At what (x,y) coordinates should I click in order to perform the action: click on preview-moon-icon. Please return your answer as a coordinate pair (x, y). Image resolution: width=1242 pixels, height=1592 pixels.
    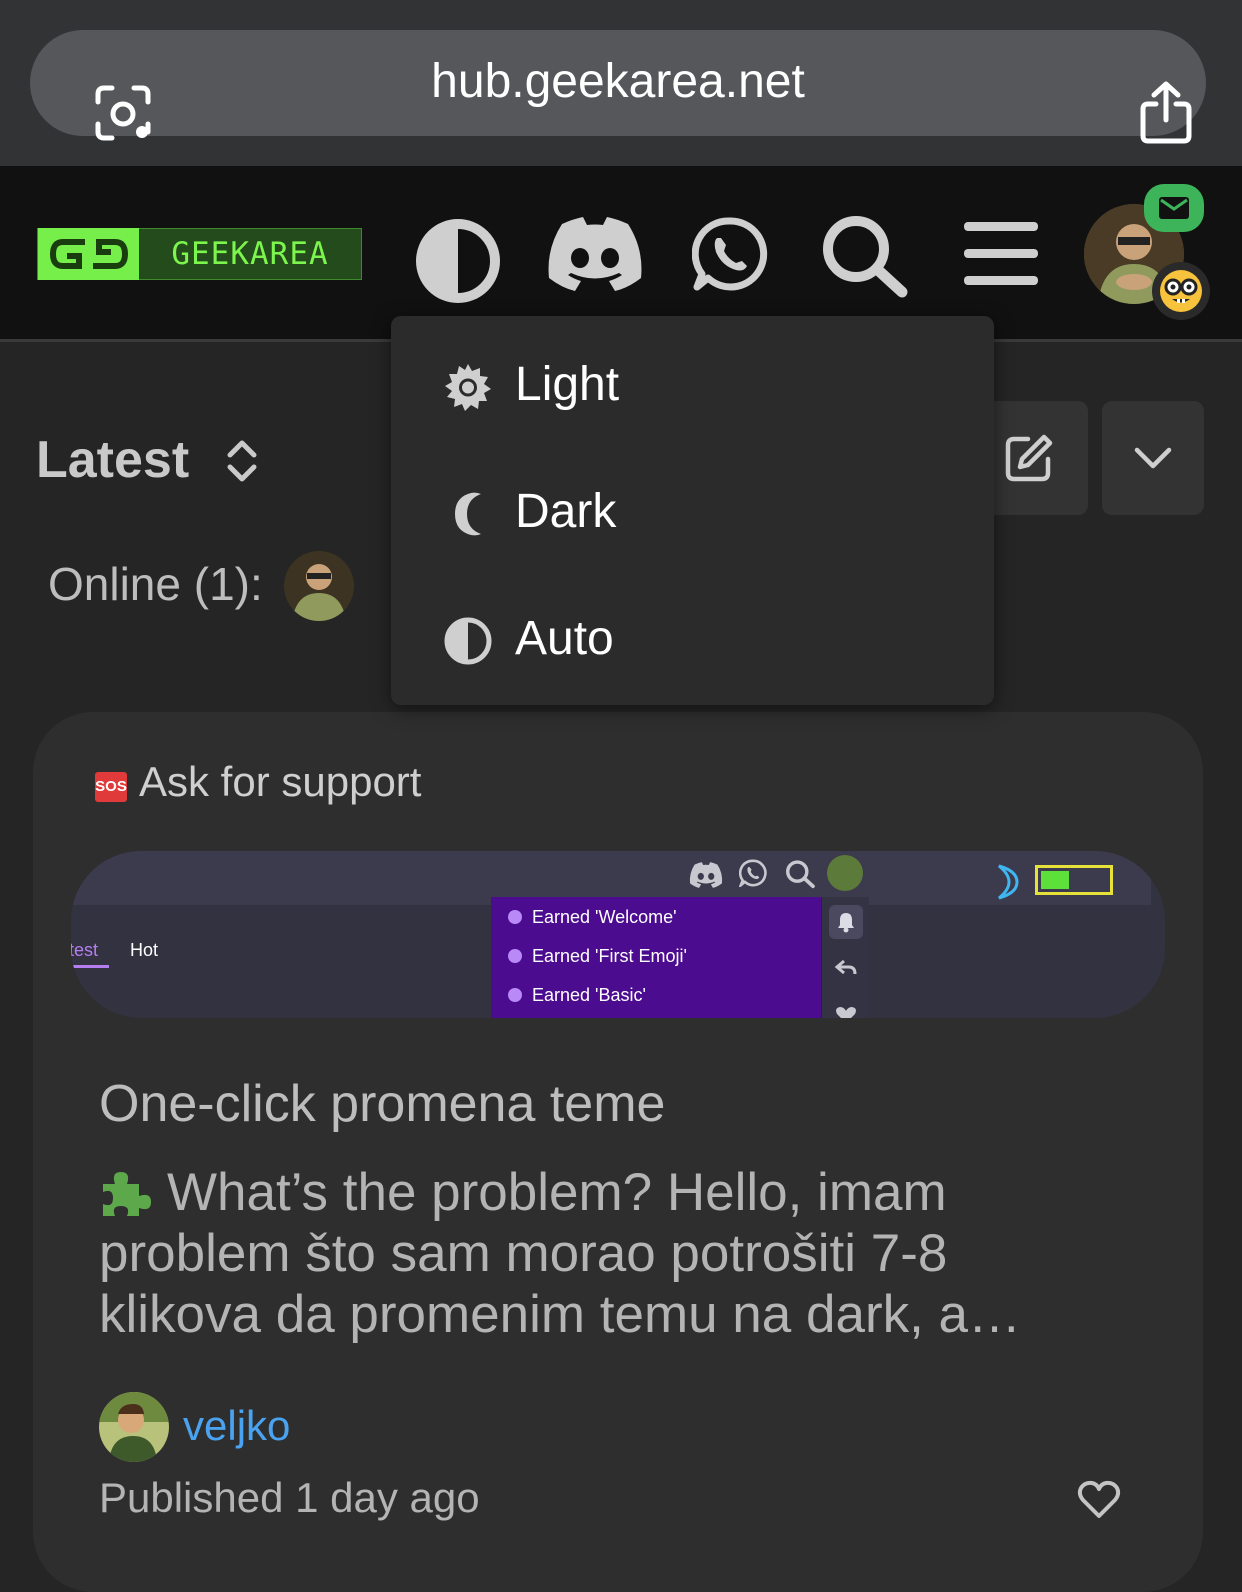
    Looking at the image, I should click on (1008, 882).